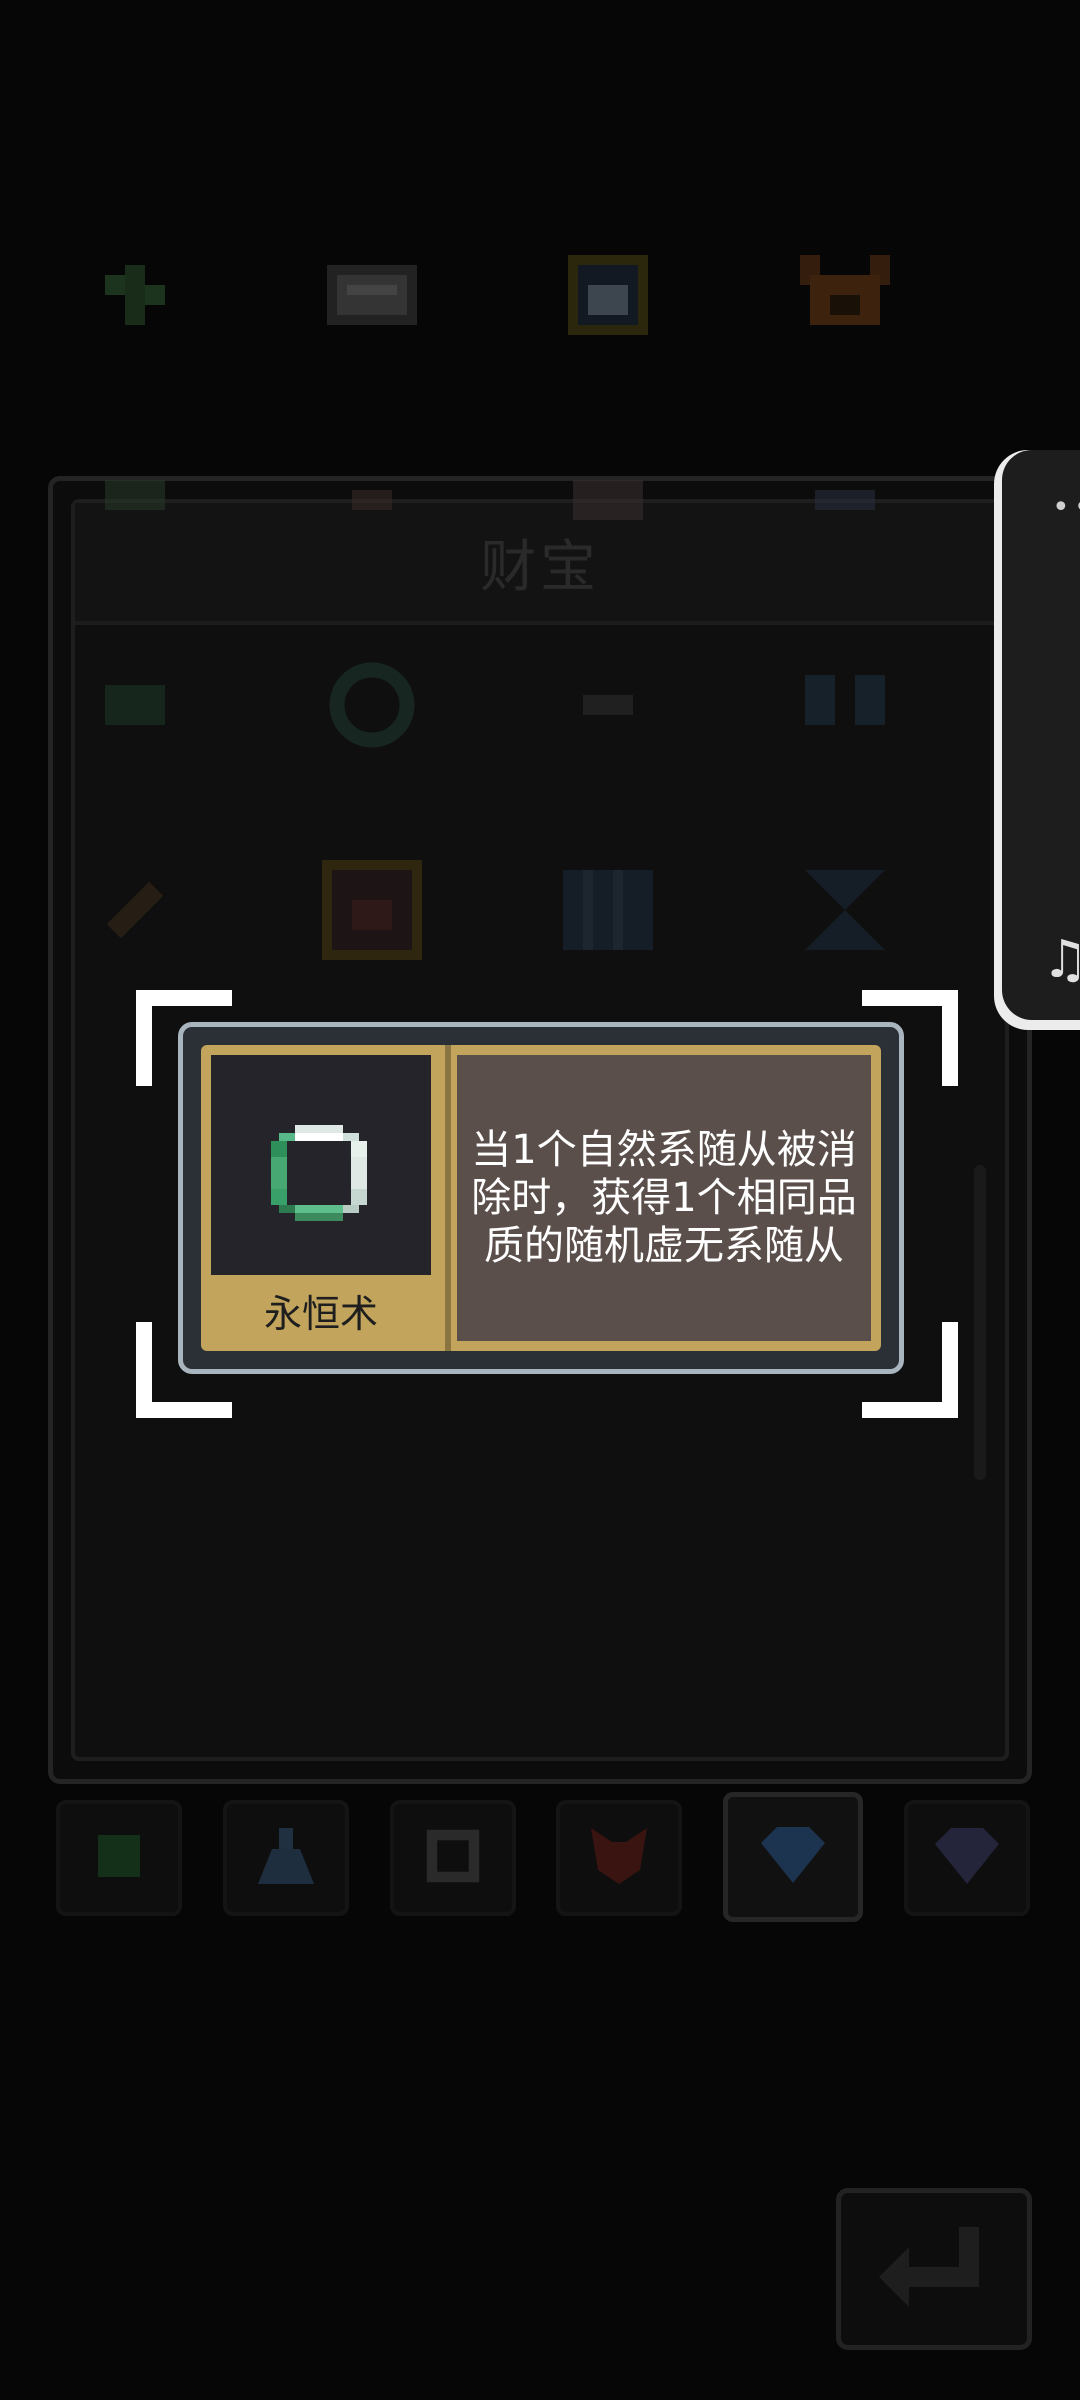  What do you see at coordinates (372, 500) in the screenshot?
I see `dagger-icon` at bounding box center [372, 500].